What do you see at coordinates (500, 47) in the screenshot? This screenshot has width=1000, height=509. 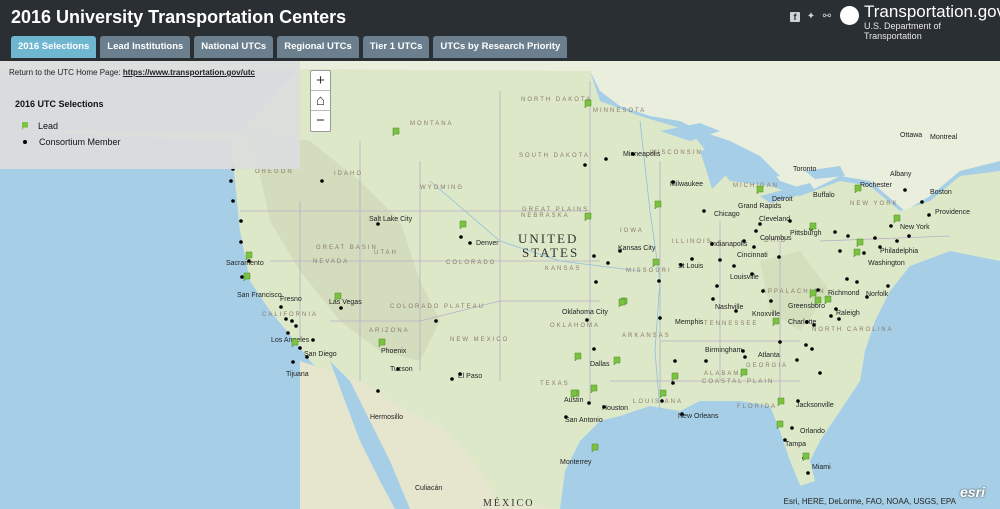 I see `tab-utcs-by-research-priority: UTCs by Research Priority` at bounding box center [500, 47].